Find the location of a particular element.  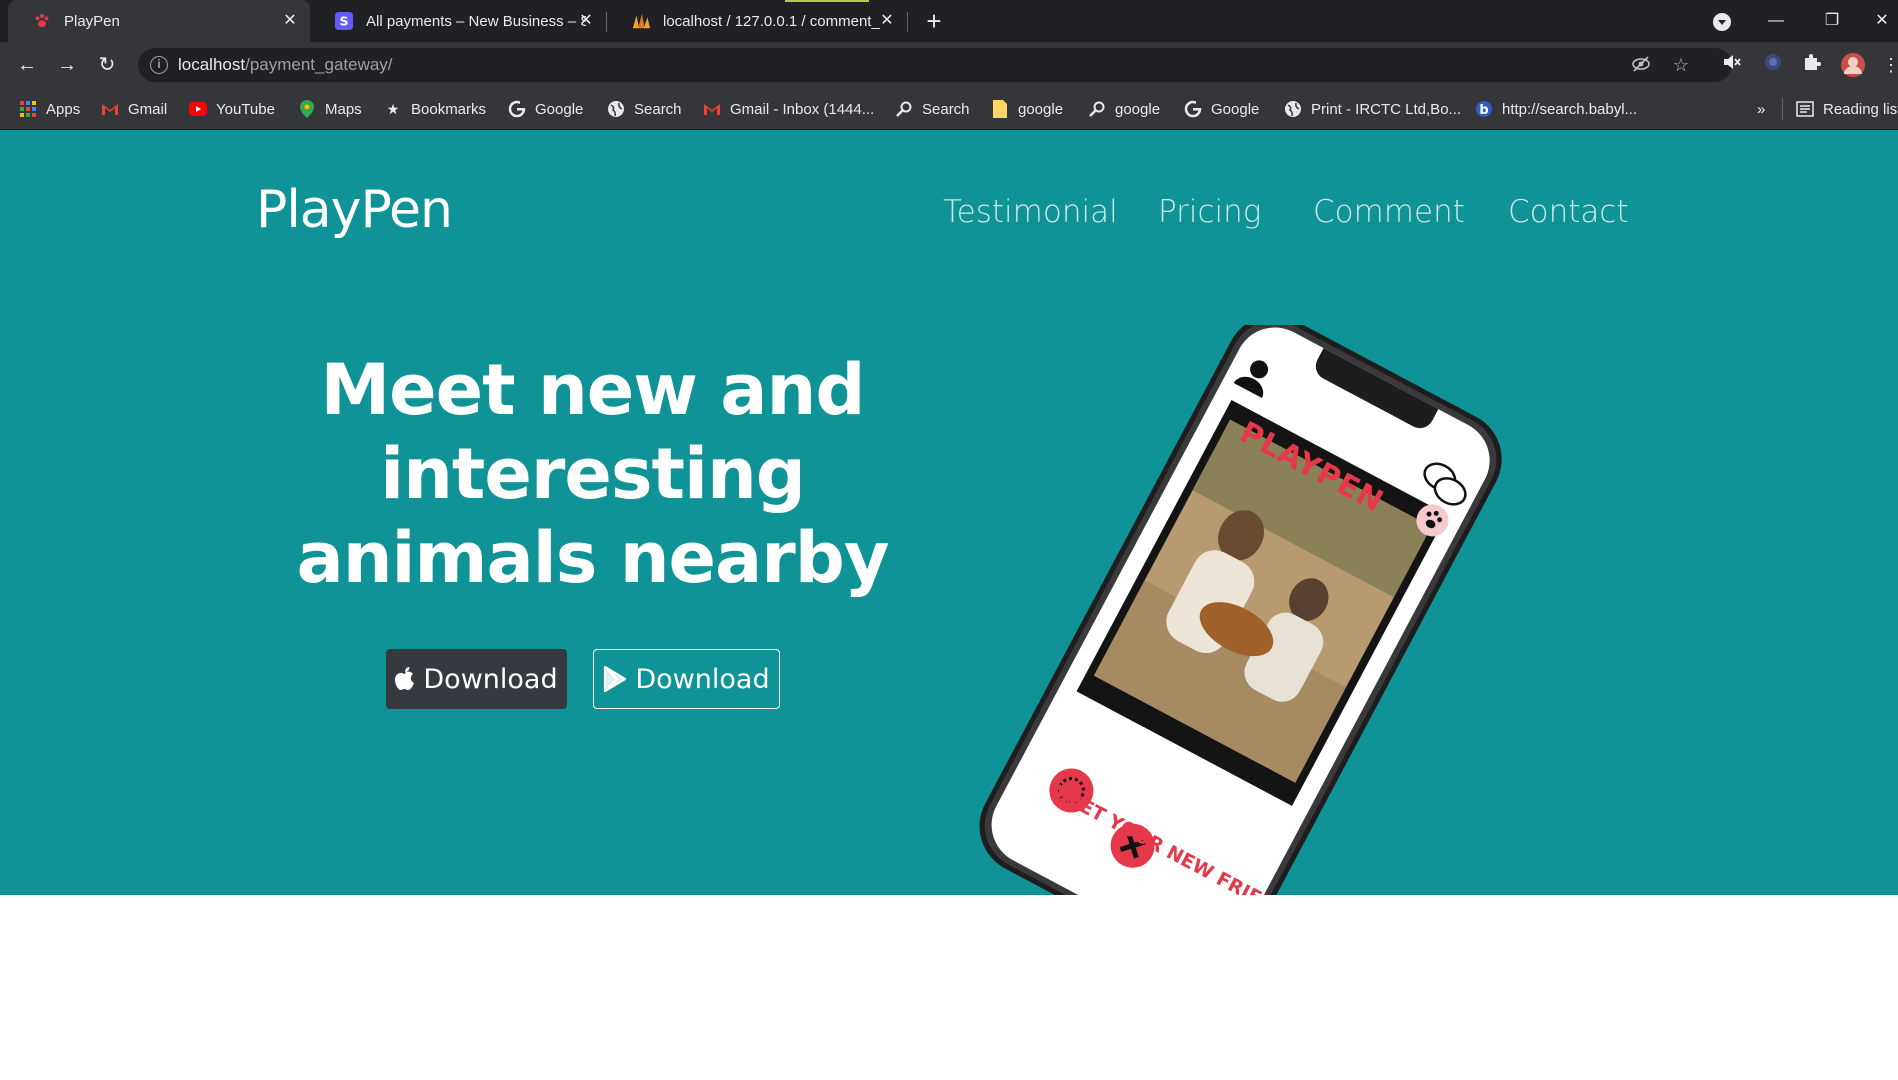

bookmarks-overflow-button: » is located at coordinates (1761, 109).